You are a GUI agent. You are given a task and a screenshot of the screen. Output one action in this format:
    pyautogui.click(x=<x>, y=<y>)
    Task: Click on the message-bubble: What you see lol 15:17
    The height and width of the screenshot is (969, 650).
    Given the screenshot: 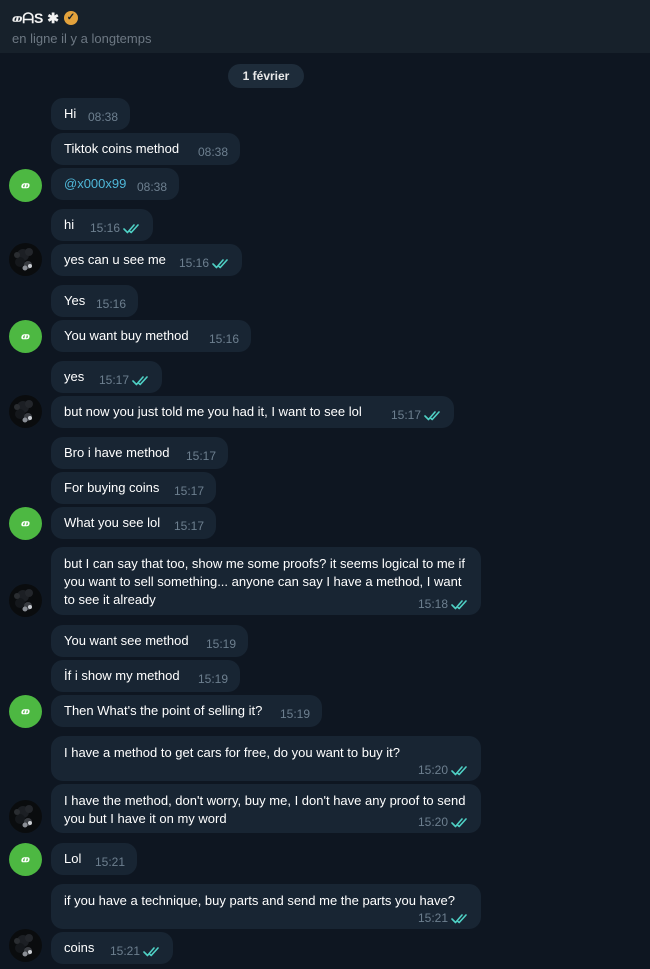 What is the action you would take?
    pyautogui.click(x=133, y=523)
    